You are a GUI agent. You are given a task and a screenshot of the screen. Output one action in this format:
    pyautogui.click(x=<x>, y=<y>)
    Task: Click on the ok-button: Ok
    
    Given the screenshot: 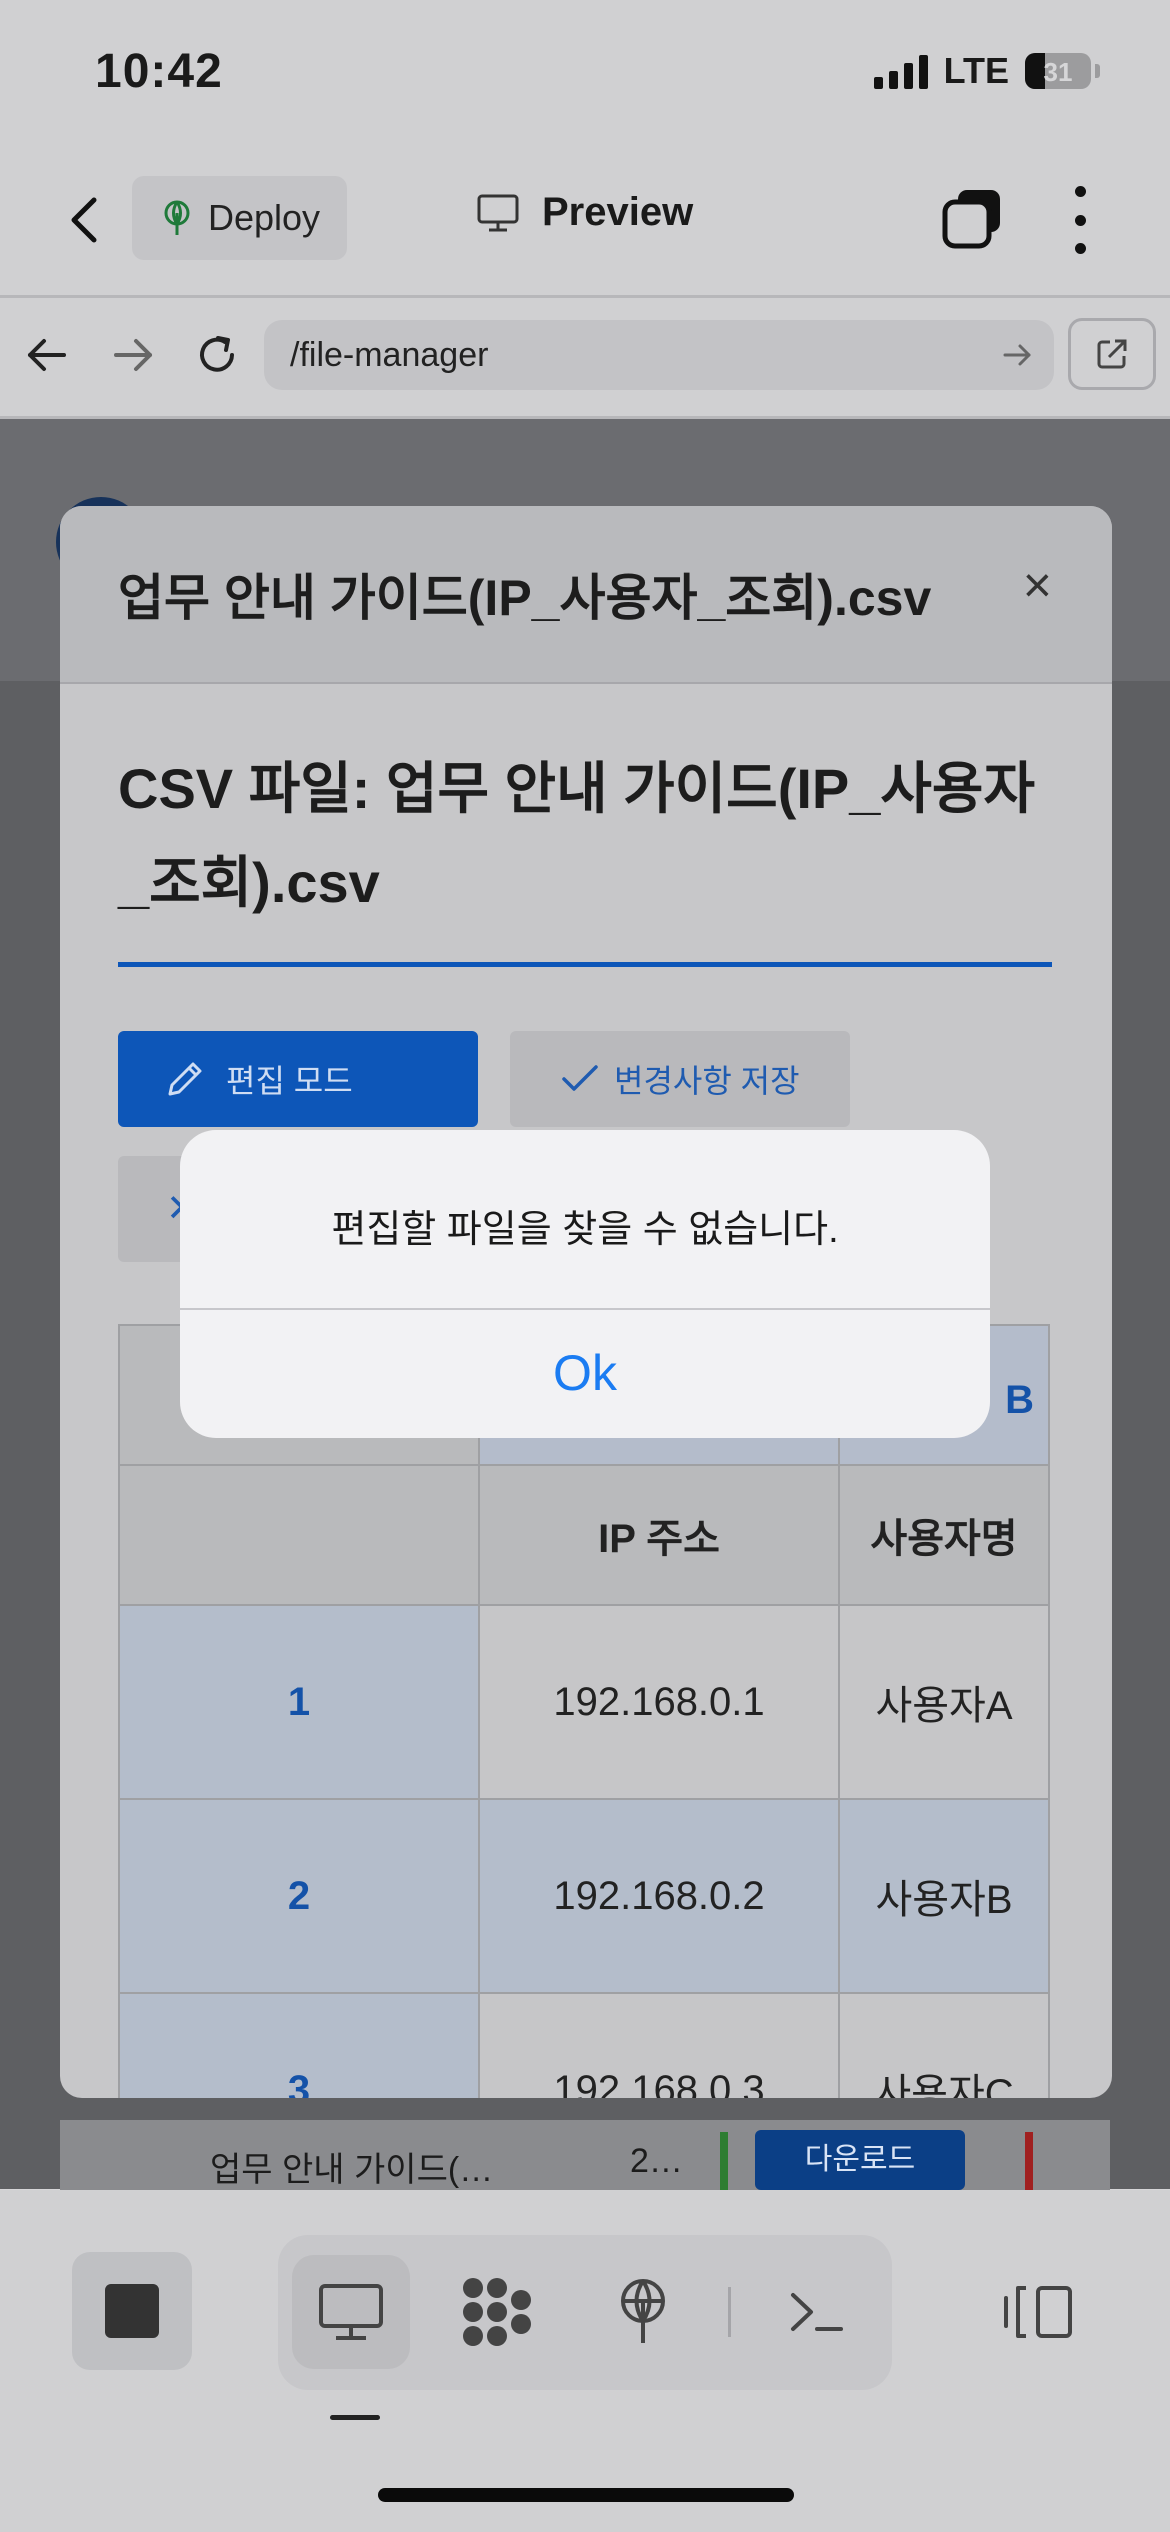 What is the action you would take?
    pyautogui.click(x=585, y=1373)
    